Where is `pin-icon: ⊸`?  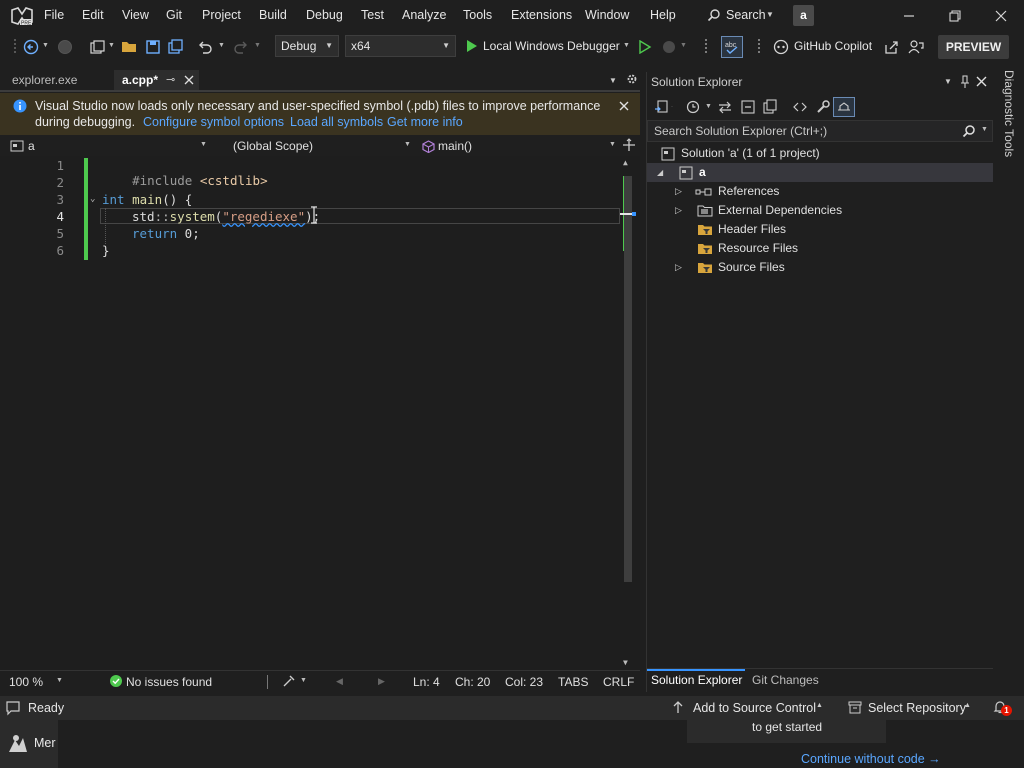 pin-icon: ⊸ is located at coordinates (170, 80).